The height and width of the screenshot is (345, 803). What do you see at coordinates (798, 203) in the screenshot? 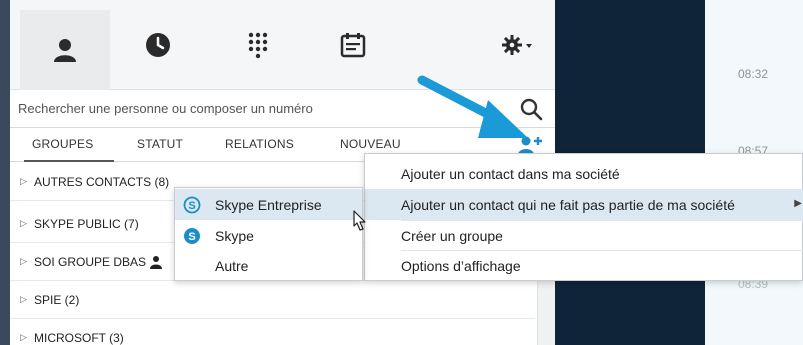
I see `submenu-arrow-icon: ▶` at bounding box center [798, 203].